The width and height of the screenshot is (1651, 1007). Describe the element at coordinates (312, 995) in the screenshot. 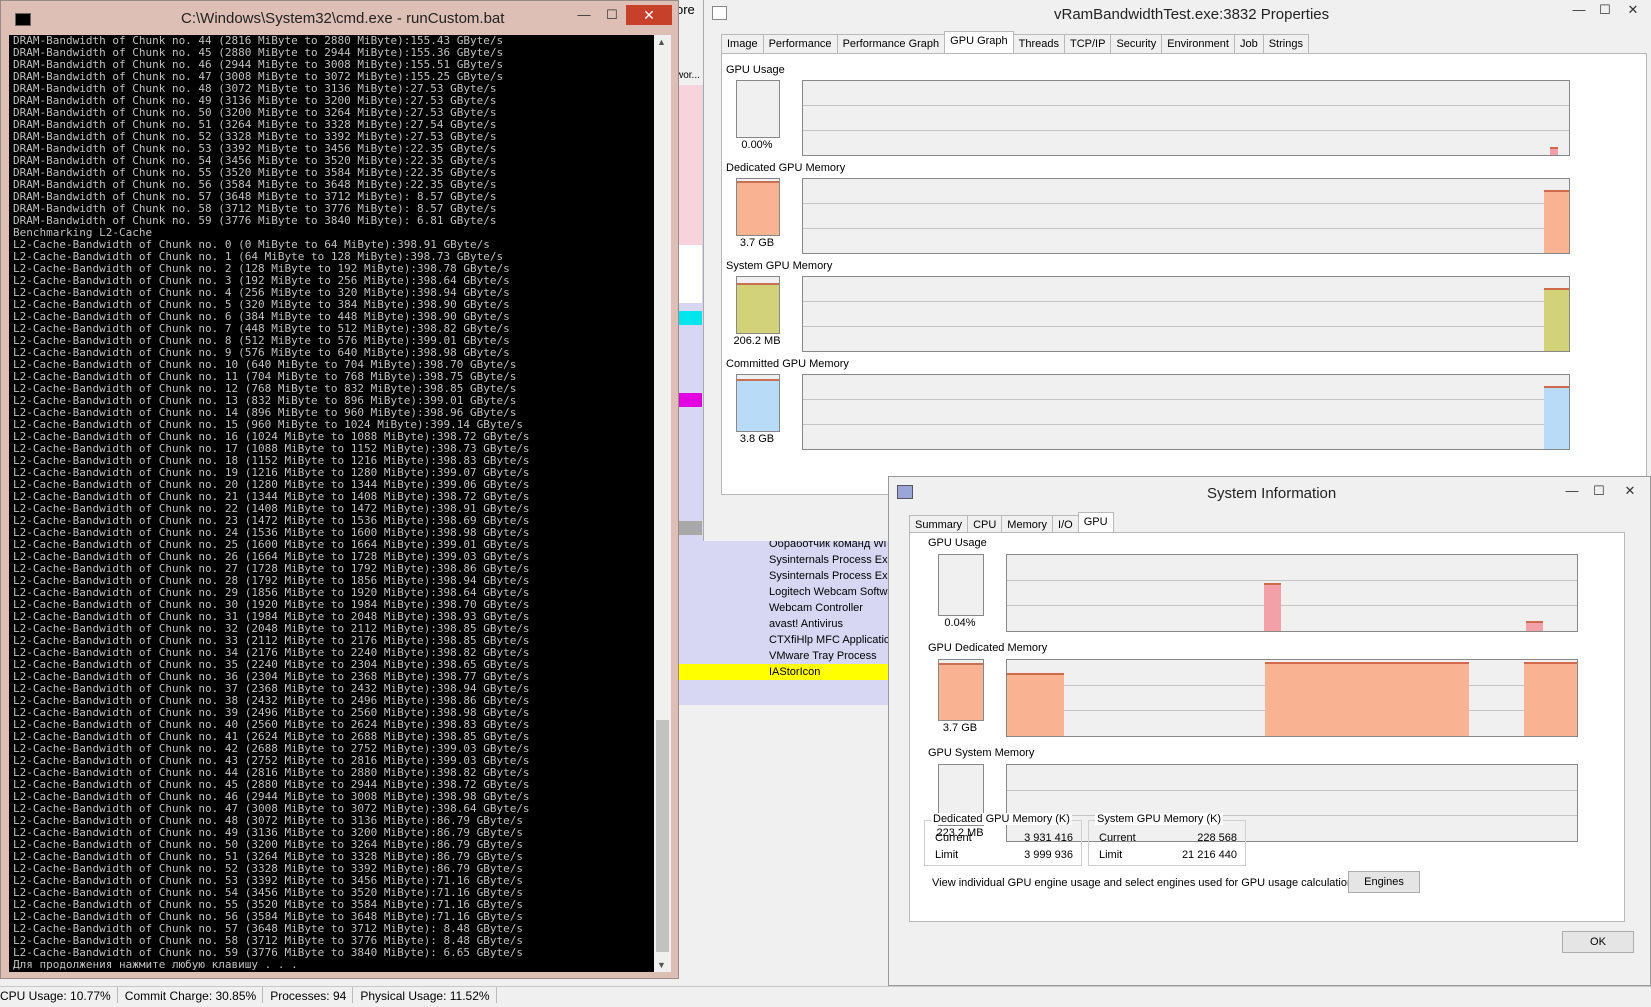

I see `processes-status: Processes: 94` at that location.